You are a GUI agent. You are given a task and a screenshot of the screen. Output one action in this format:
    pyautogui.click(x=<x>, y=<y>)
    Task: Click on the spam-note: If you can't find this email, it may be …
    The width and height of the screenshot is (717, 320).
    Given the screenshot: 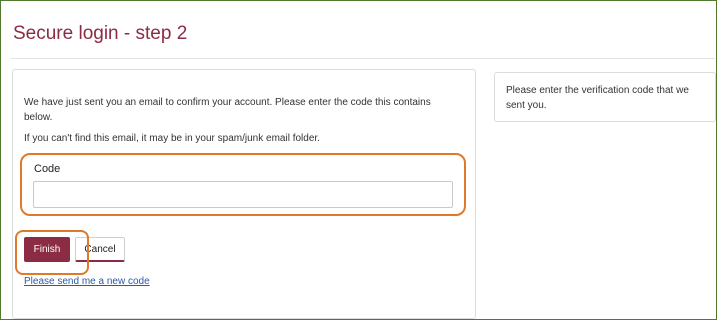 What is the action you would take?
    pyautogui.click(x=172, y=138)
    